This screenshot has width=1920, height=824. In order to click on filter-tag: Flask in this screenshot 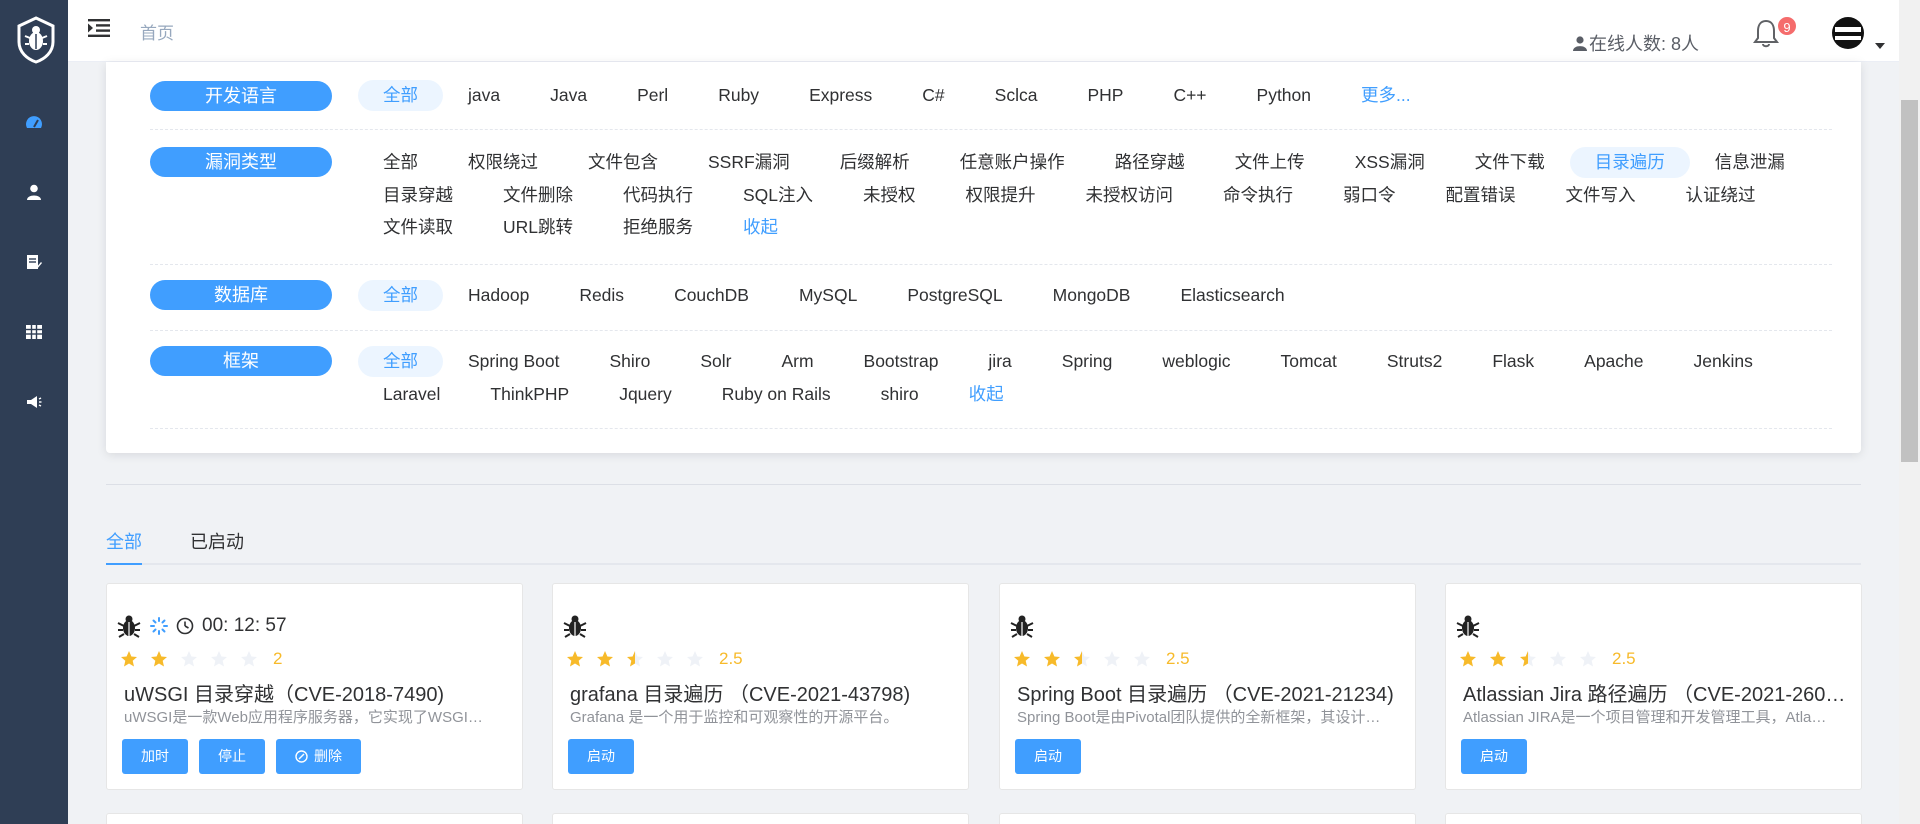, I will do `click(1513, 361)`.